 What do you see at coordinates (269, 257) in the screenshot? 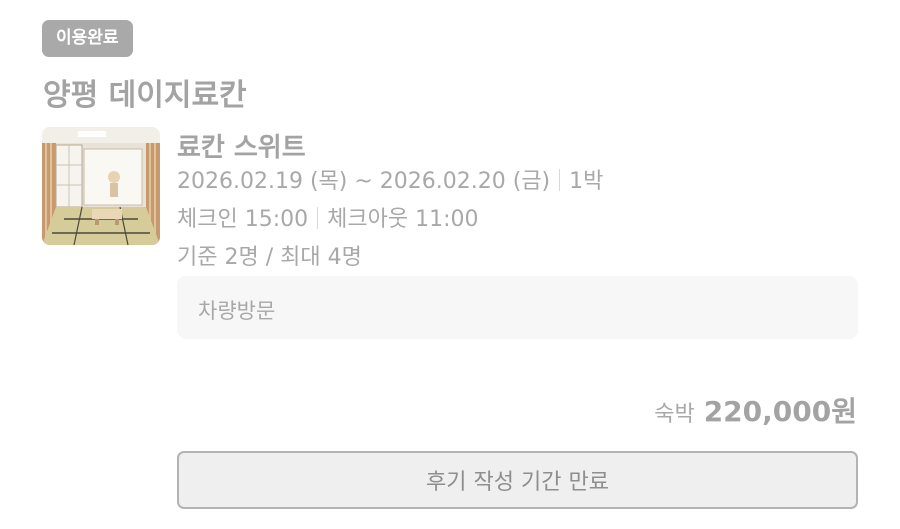
I see `room-capacity: 기준 2명 / 최대 4명` at bounding box center [269, 257].